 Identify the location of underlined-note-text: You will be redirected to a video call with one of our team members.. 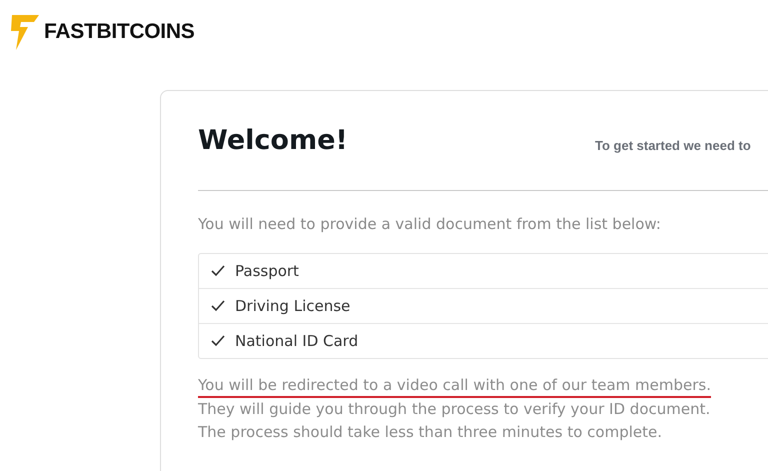
(454, 386).